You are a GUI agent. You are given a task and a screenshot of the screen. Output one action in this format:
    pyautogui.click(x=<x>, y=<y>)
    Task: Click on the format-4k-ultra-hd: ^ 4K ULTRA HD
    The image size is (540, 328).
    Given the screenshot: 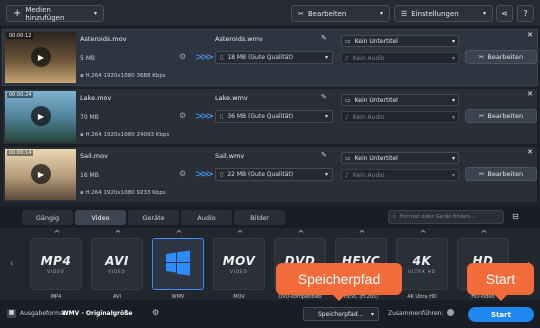 What is the action you would take?
    pyautogui.click(x=422, y=259)
    